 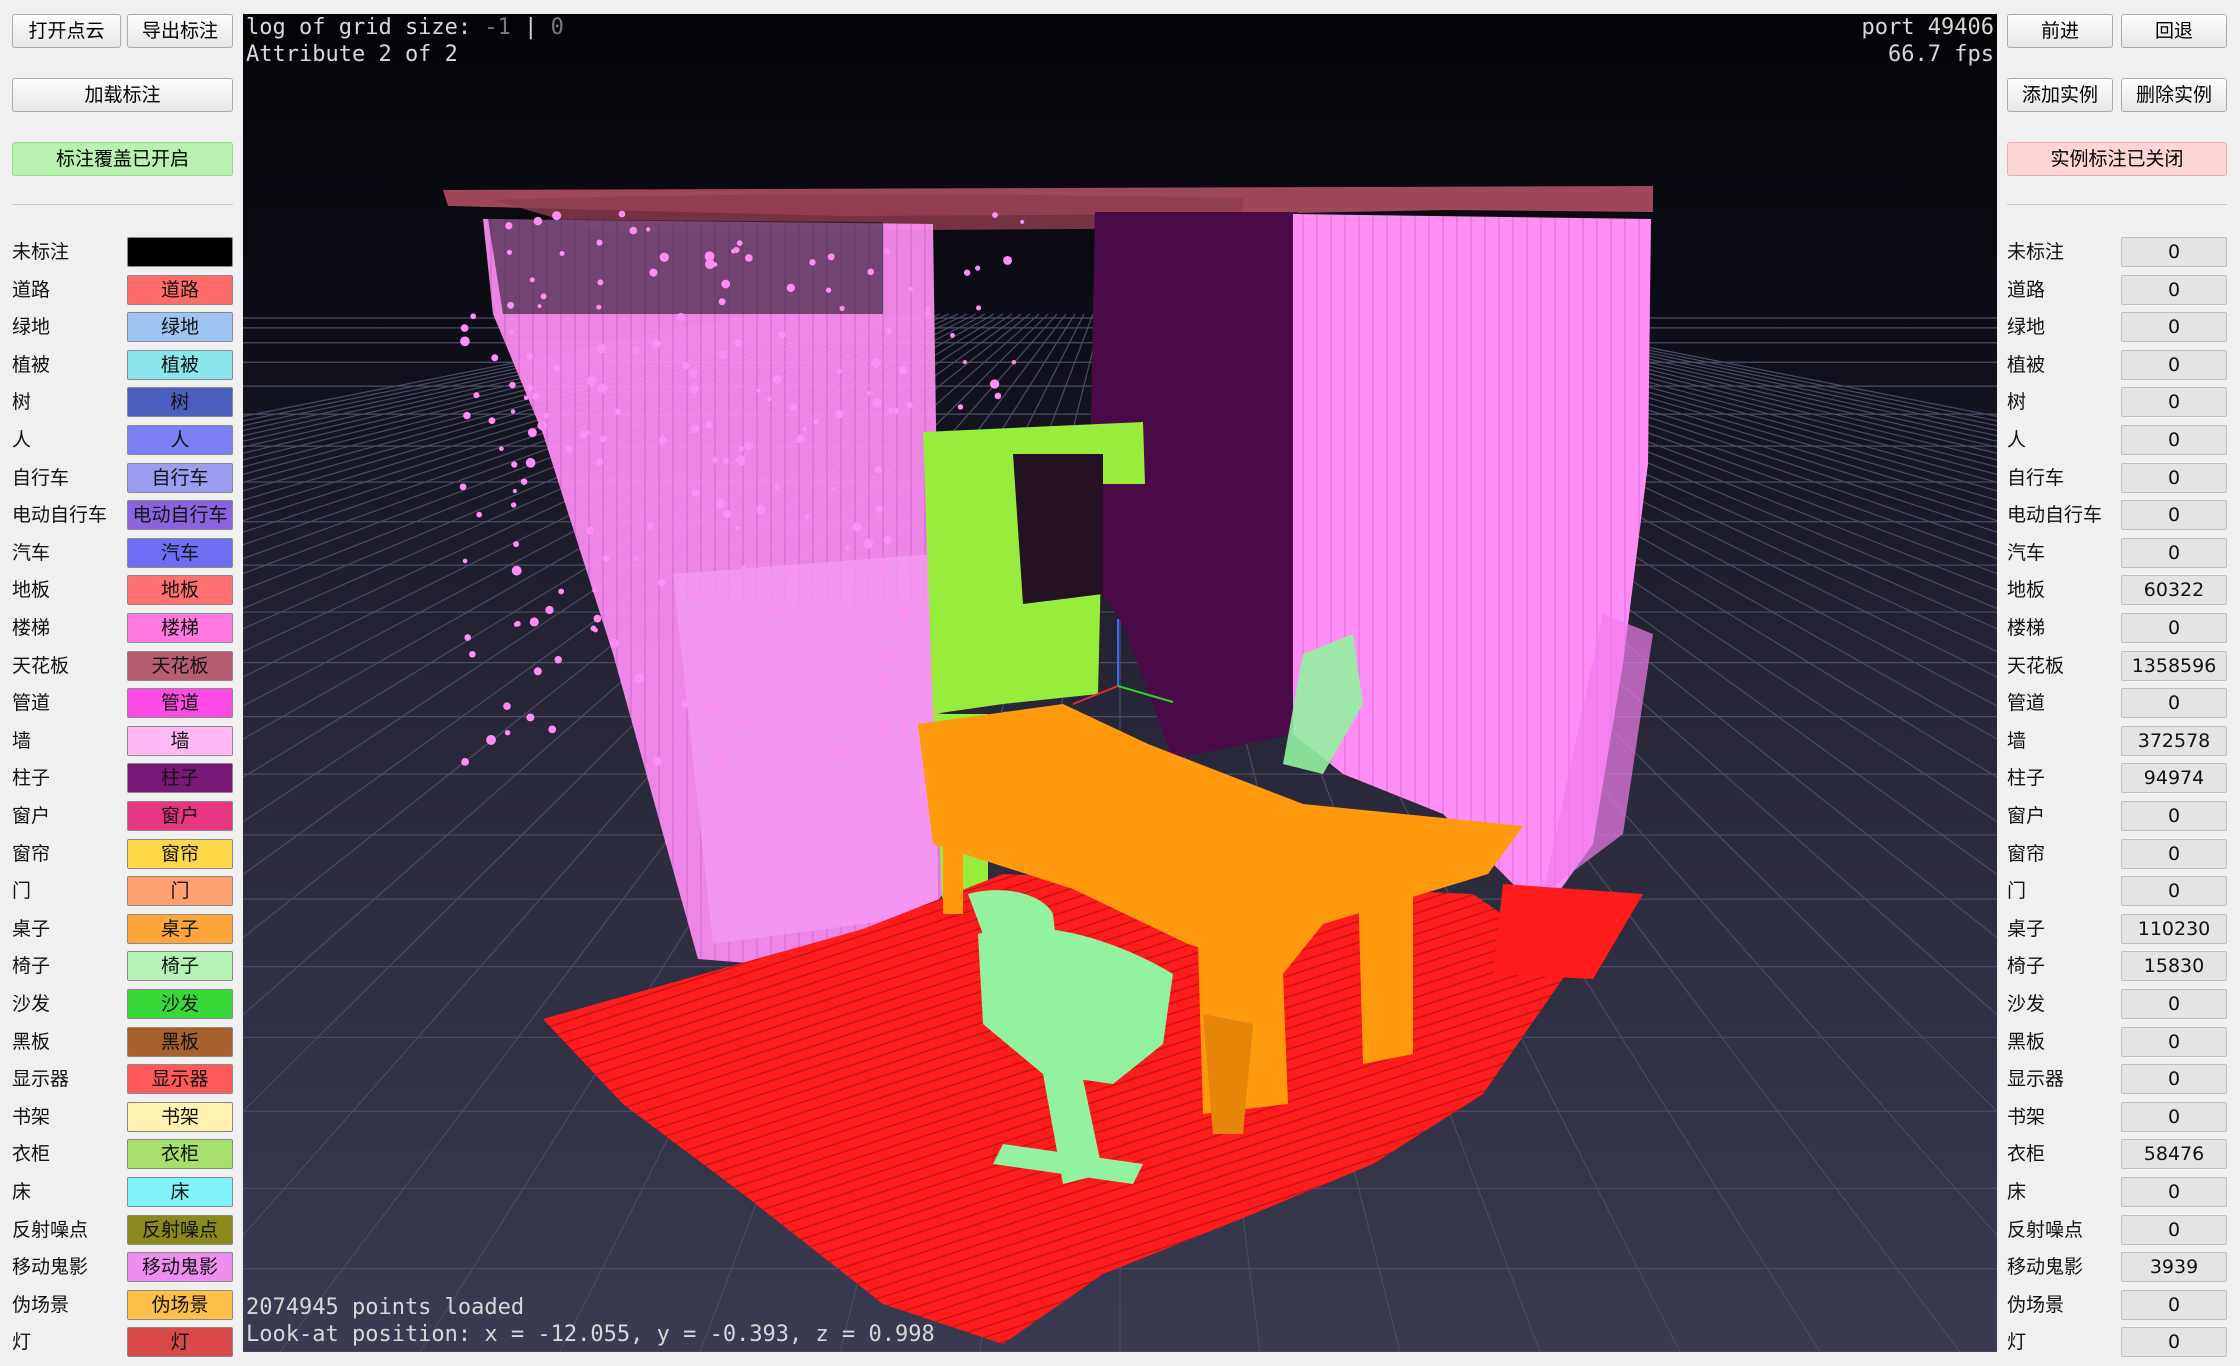 I want to click on category-label: 显示器, so click(x=41, y=1079).